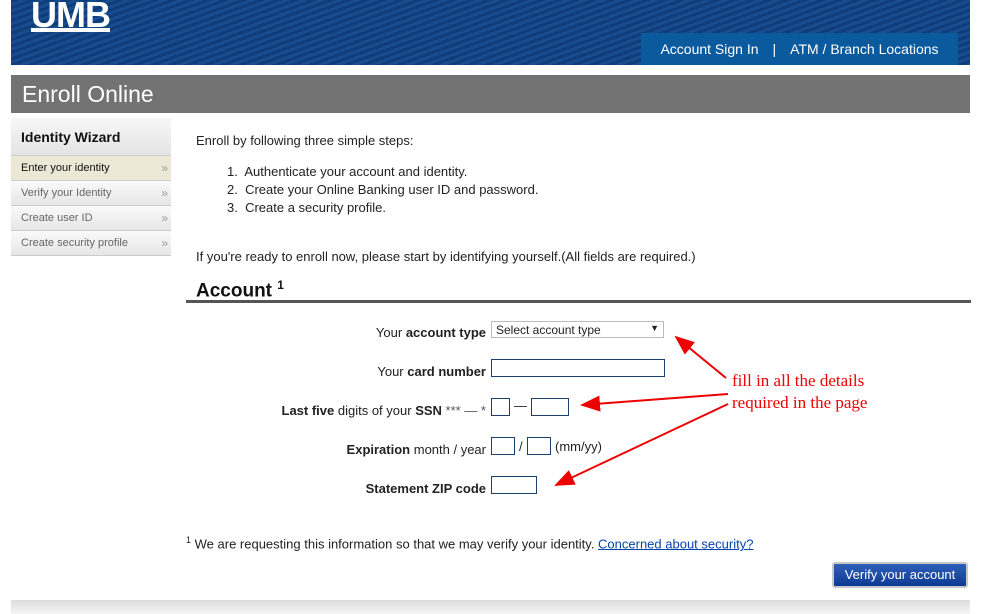 This screenshot has width=986, height=614. Describe the element at coordinates (798, 380) in the screenshot. I see `annotation-line-1: fill in all the details` at that location.